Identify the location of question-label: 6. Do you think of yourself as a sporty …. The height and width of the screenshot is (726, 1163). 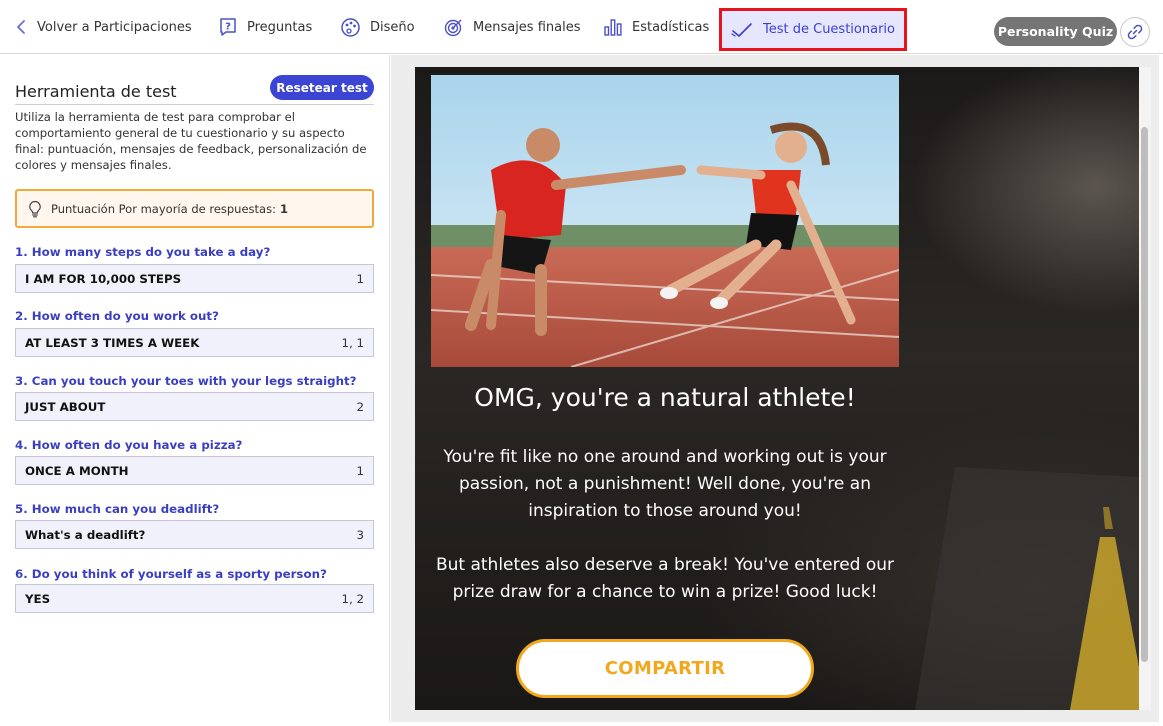
(171, 574).